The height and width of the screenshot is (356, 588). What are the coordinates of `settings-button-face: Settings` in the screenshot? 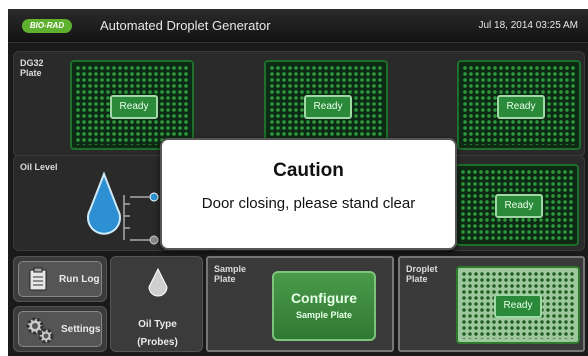 It's located at (60, 329).